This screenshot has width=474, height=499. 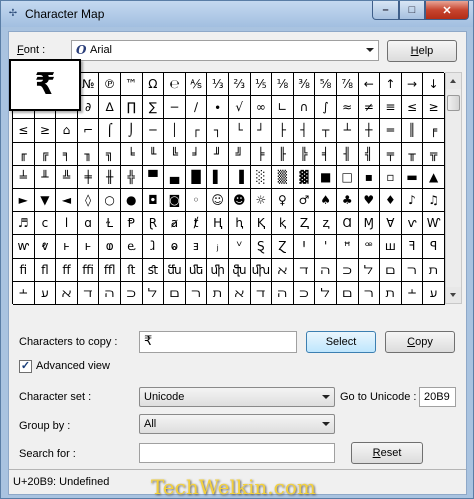 I want to click on char-cell: ﬅ, so click(x=131, y=270).